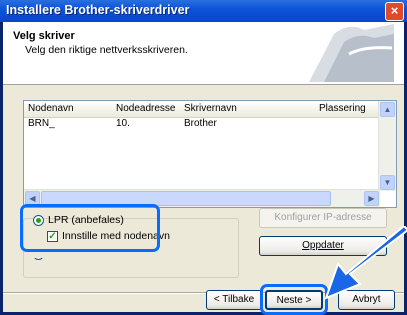 This screenshot has width=407, height=315. What do you see at coordinates (98, 10) in the screenshot?
I see `window-title: Installere Brother-skriverdriver` at bounding box center [98, 10].